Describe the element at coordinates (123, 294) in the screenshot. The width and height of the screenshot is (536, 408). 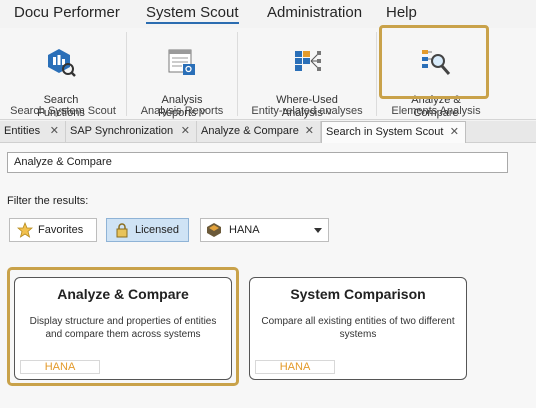
I see `card-title: Analyze & Compare` at that location.